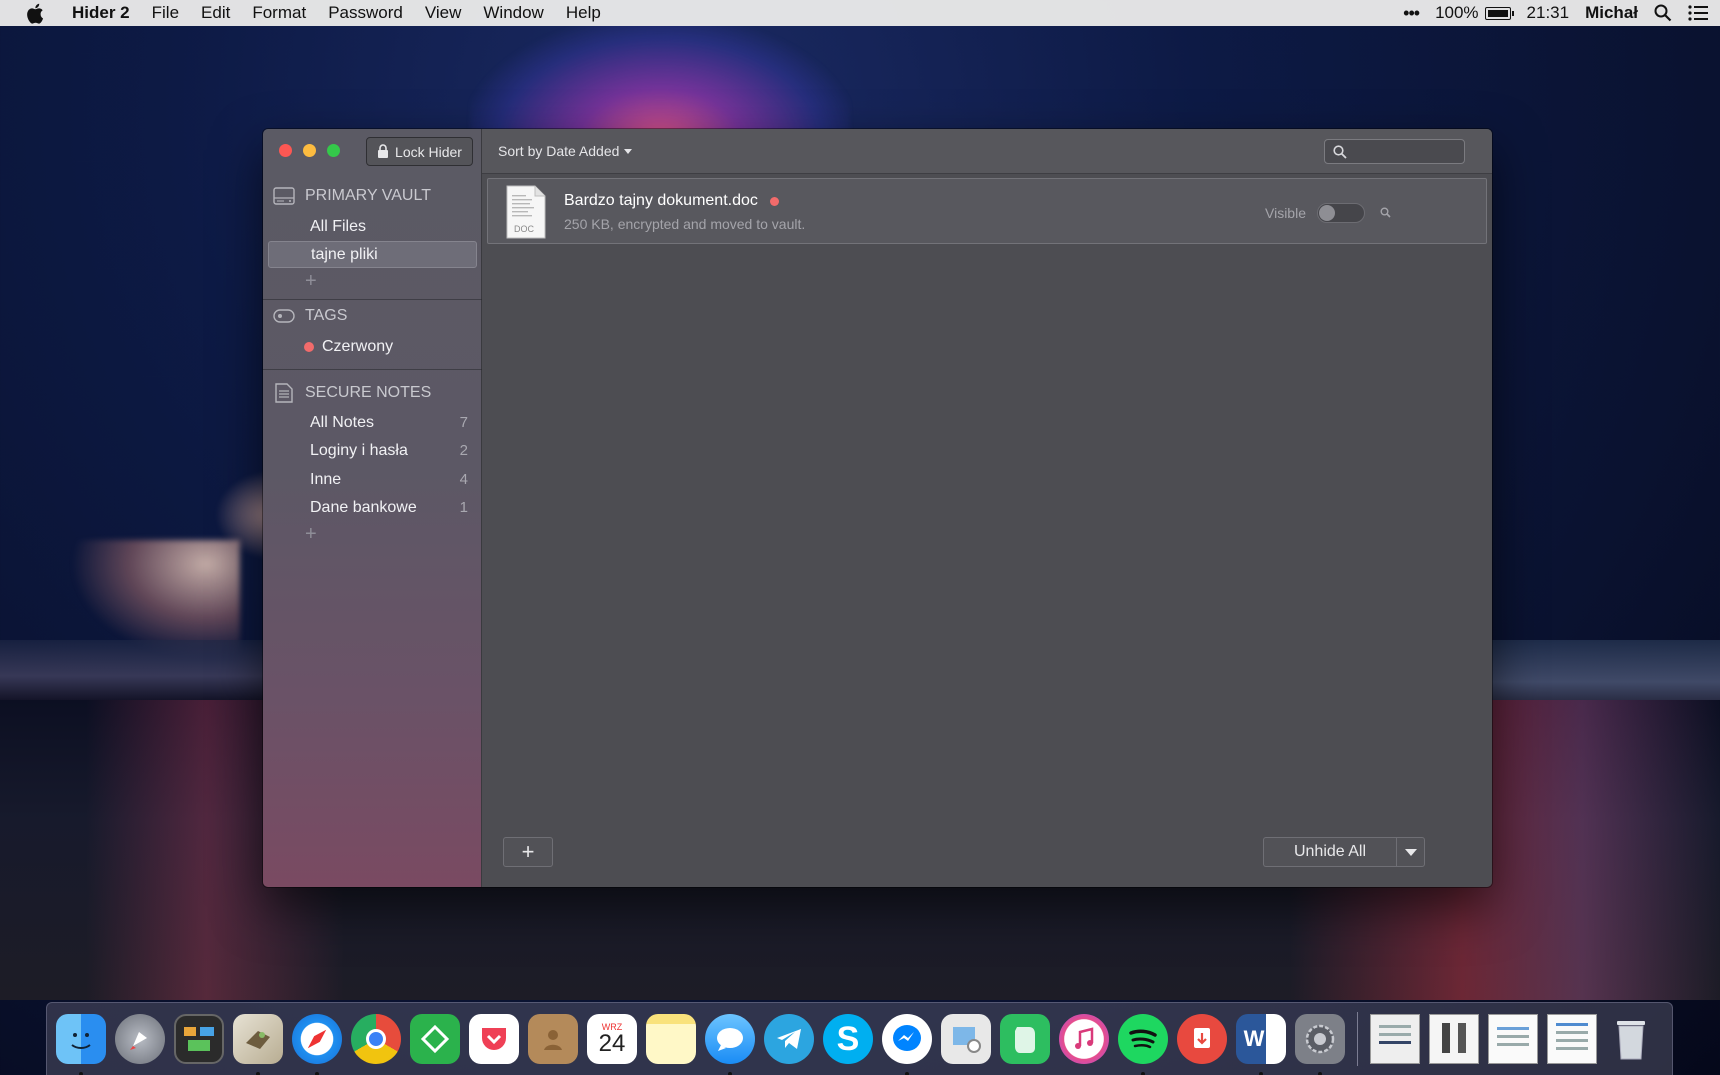 Image resolution: width=1720 pixels, height=1075 pixels. I want to click on clock: 21:31, so click(1548, 13).